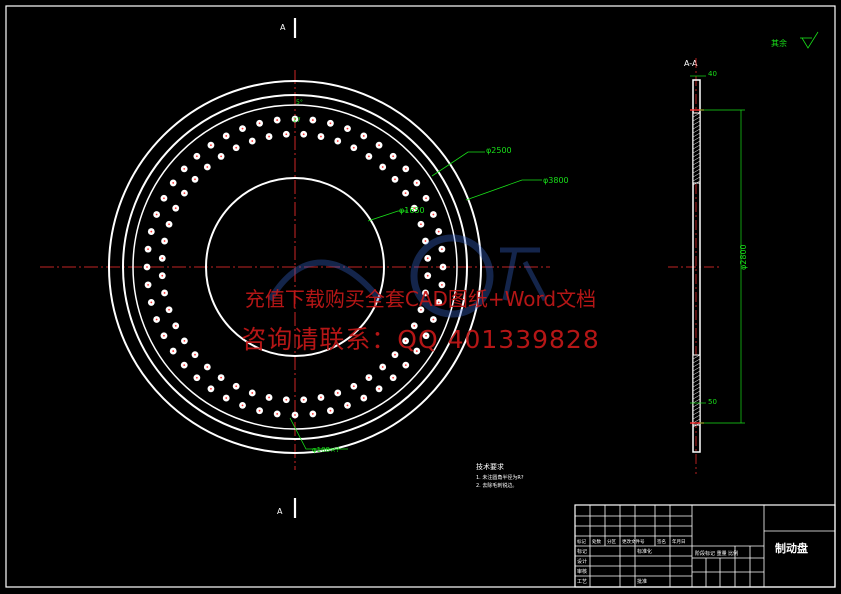 Image resolution: width=841 pixels, height=594 pixels. I want to click on section-mark-top: A, so click(283, 27).